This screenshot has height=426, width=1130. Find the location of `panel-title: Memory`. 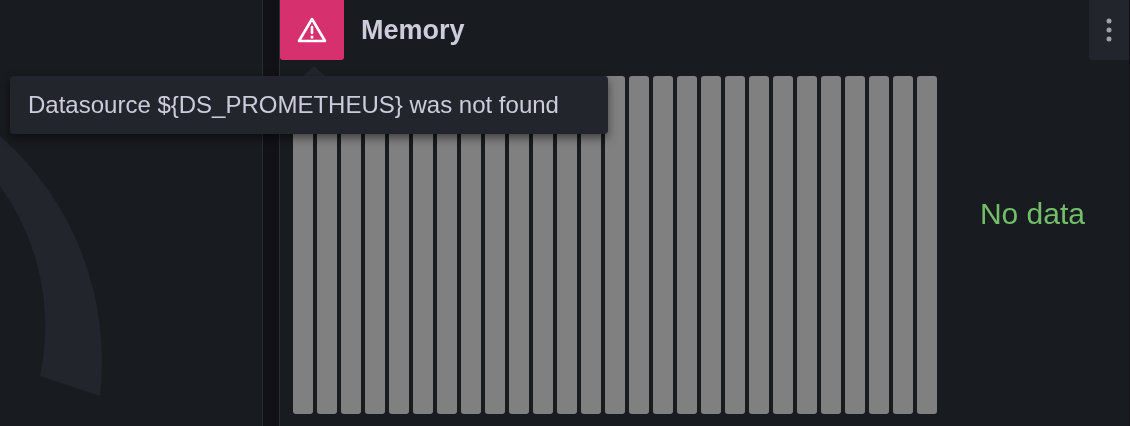

panel-title: Memory is located at coordinates (413, 30).